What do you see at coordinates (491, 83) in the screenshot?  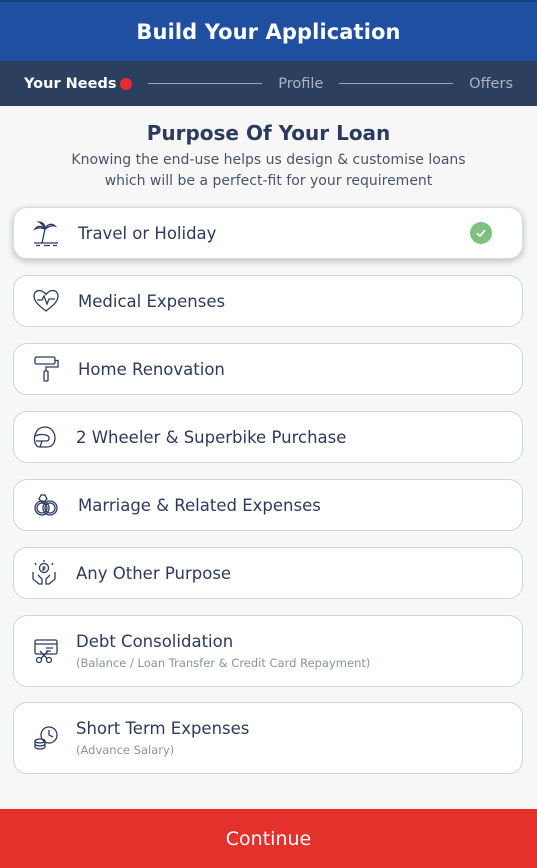 I see `step-offers: Offers` at bounding box center [491, 83].